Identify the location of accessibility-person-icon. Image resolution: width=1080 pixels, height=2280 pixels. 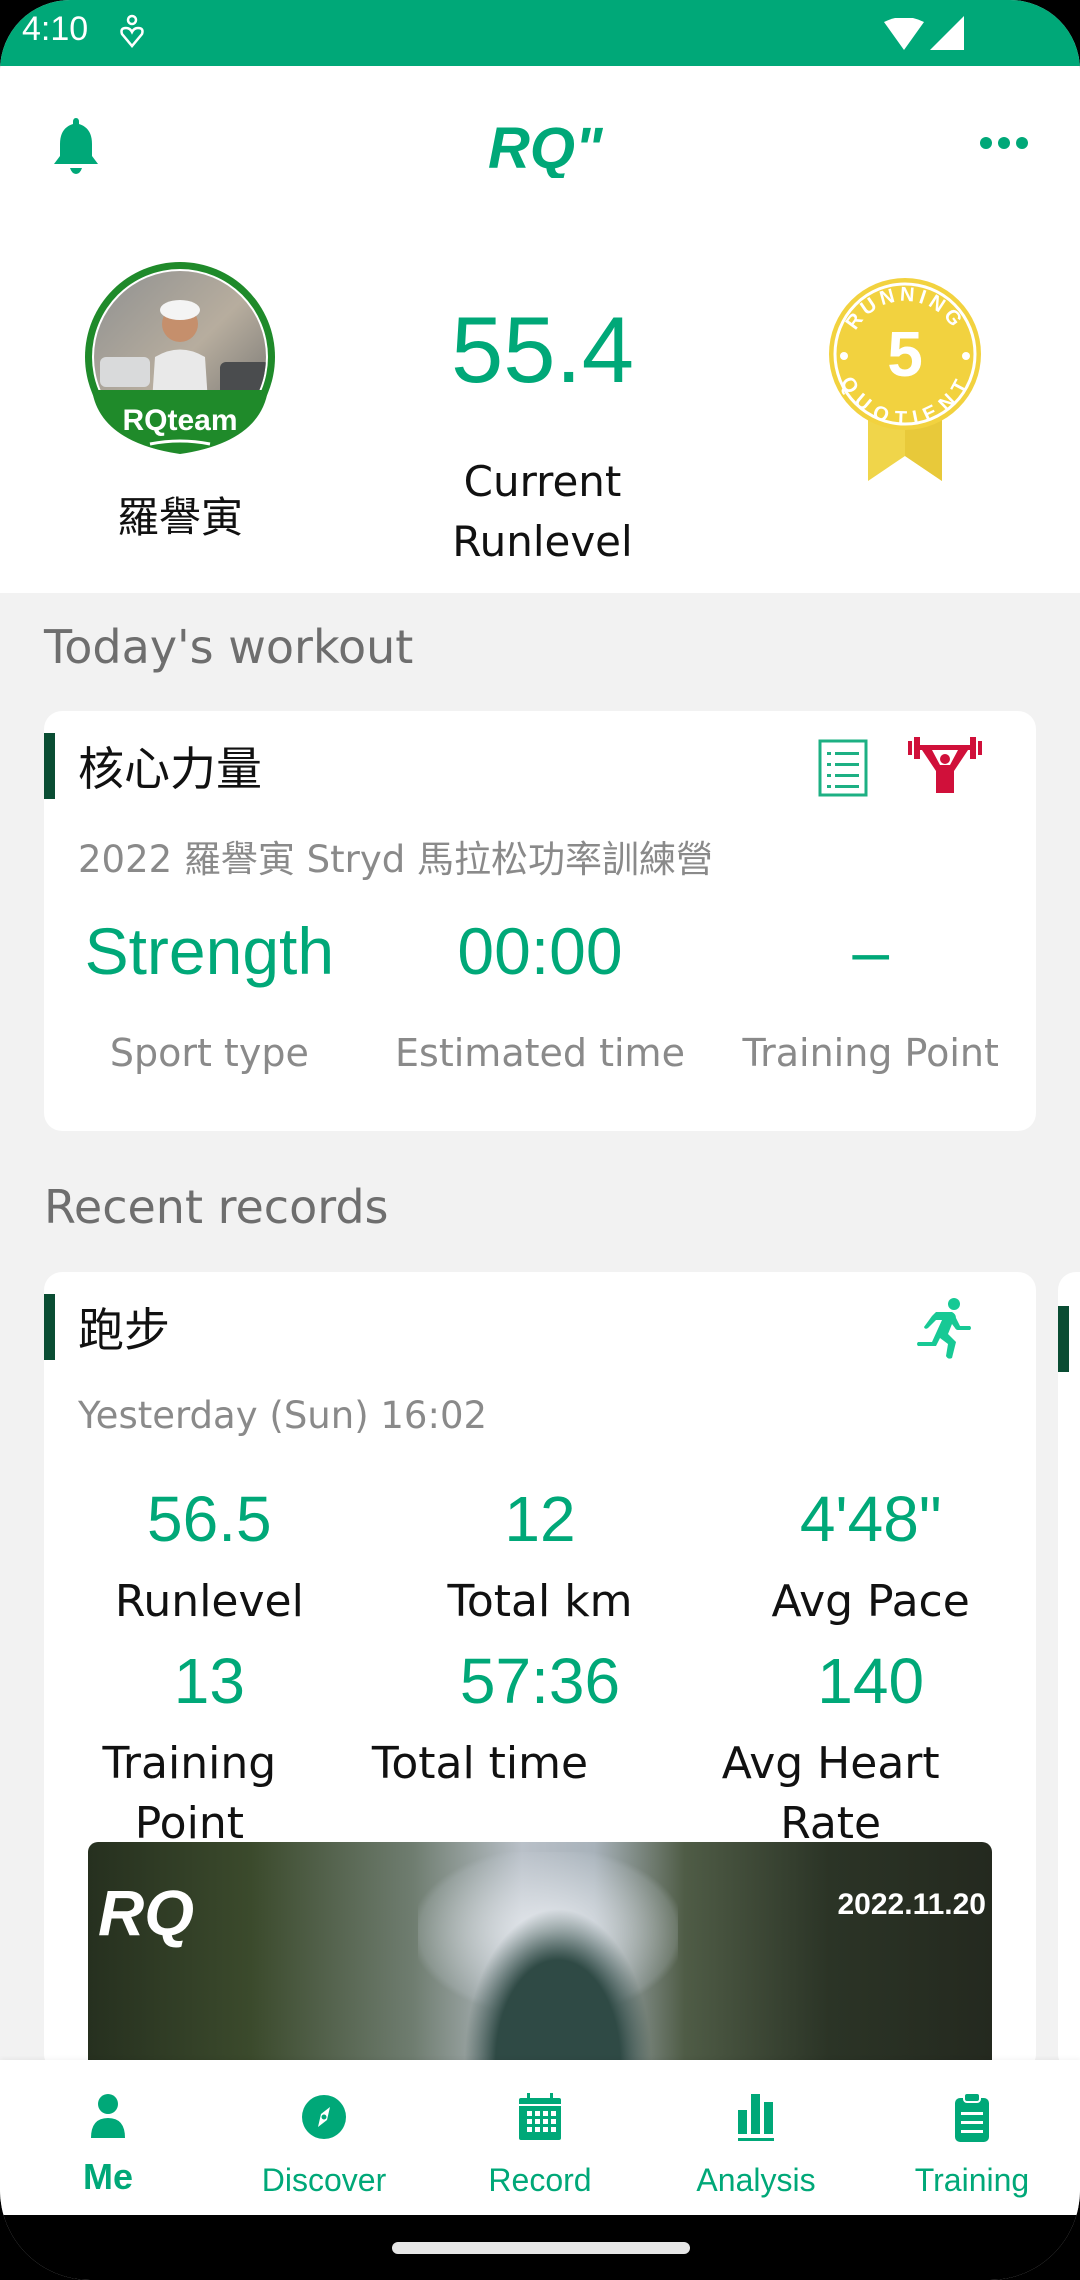
(132, 31).